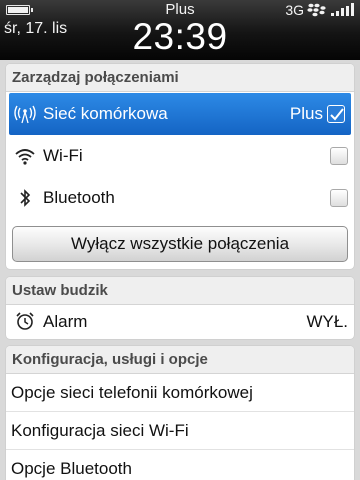 This screenshot has height=480, width=360. Describe the element at coordinates (294, 10) in the screenshot. I see `network-type: 3G` at that location.